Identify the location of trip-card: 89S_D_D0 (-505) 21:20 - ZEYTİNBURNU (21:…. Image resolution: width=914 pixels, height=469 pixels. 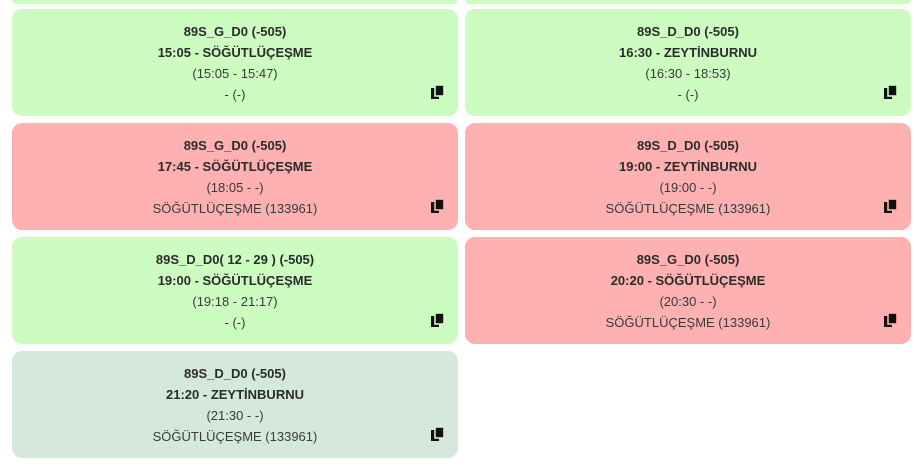
(235, 404).